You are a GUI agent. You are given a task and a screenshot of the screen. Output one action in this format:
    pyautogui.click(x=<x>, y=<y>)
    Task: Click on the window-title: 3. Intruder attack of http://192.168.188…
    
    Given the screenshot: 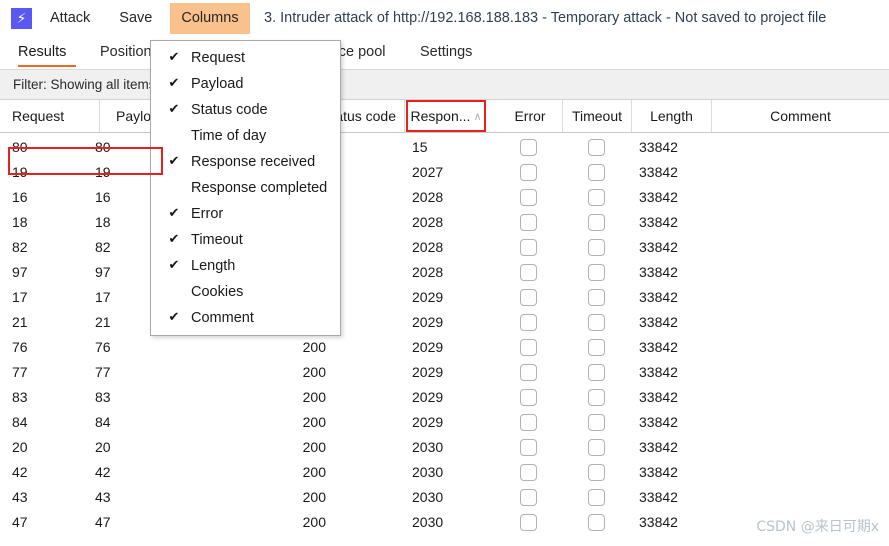 What is the action you would take?
    pyautogui.click(x=545, y=18)
    